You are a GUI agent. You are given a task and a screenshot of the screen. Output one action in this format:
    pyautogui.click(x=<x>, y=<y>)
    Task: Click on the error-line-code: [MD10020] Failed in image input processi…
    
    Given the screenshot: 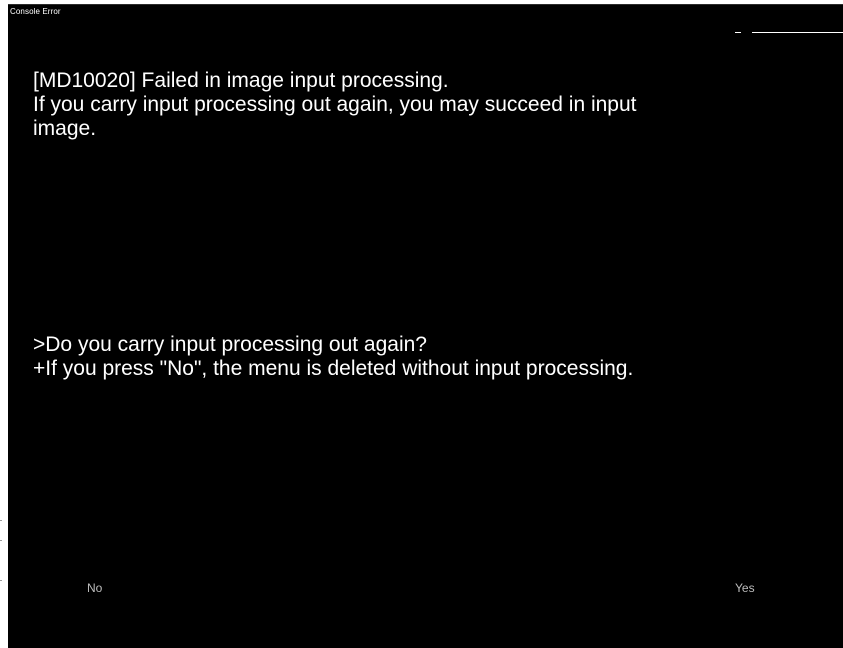 What is the action you would take?
    pyautogui.click(x=241, y=80)
    